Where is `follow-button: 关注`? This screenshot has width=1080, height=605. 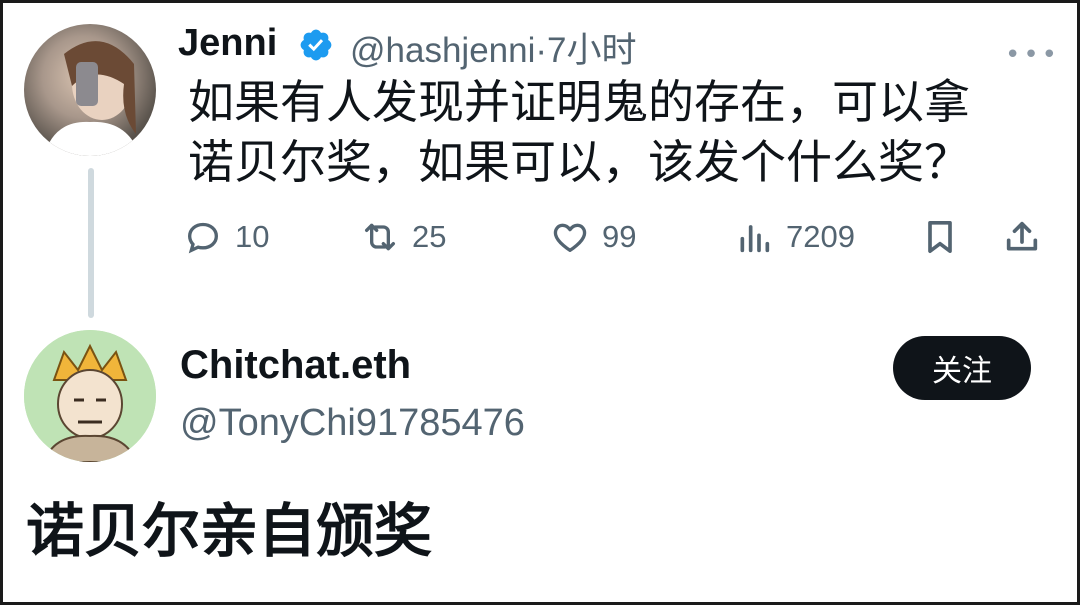 follow-button: 关注 is located at coordinates (962, 368).